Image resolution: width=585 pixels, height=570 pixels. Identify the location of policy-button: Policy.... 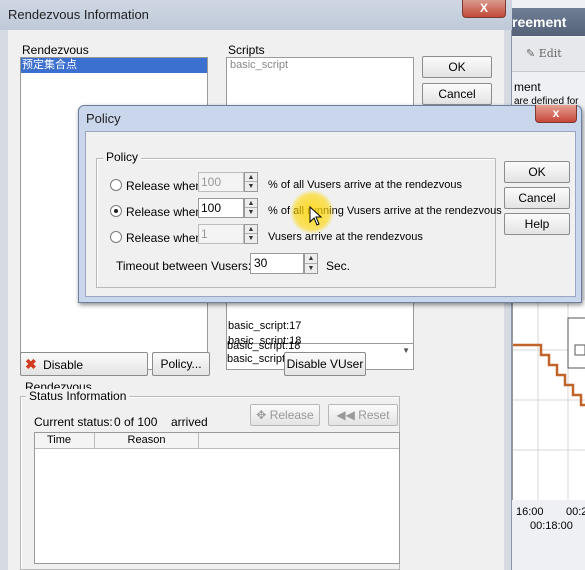
(181, 364).